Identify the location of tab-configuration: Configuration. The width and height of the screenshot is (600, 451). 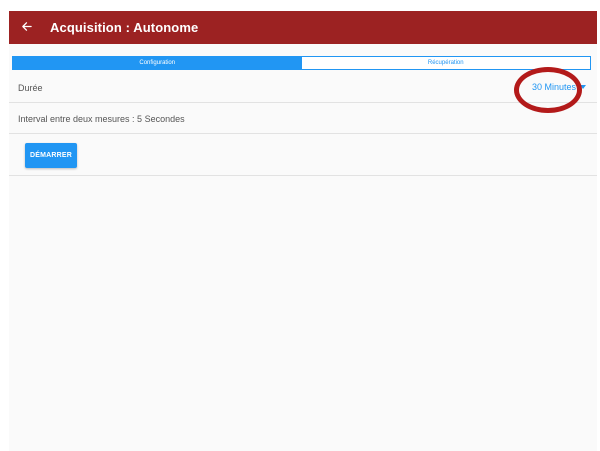
(157, 63).